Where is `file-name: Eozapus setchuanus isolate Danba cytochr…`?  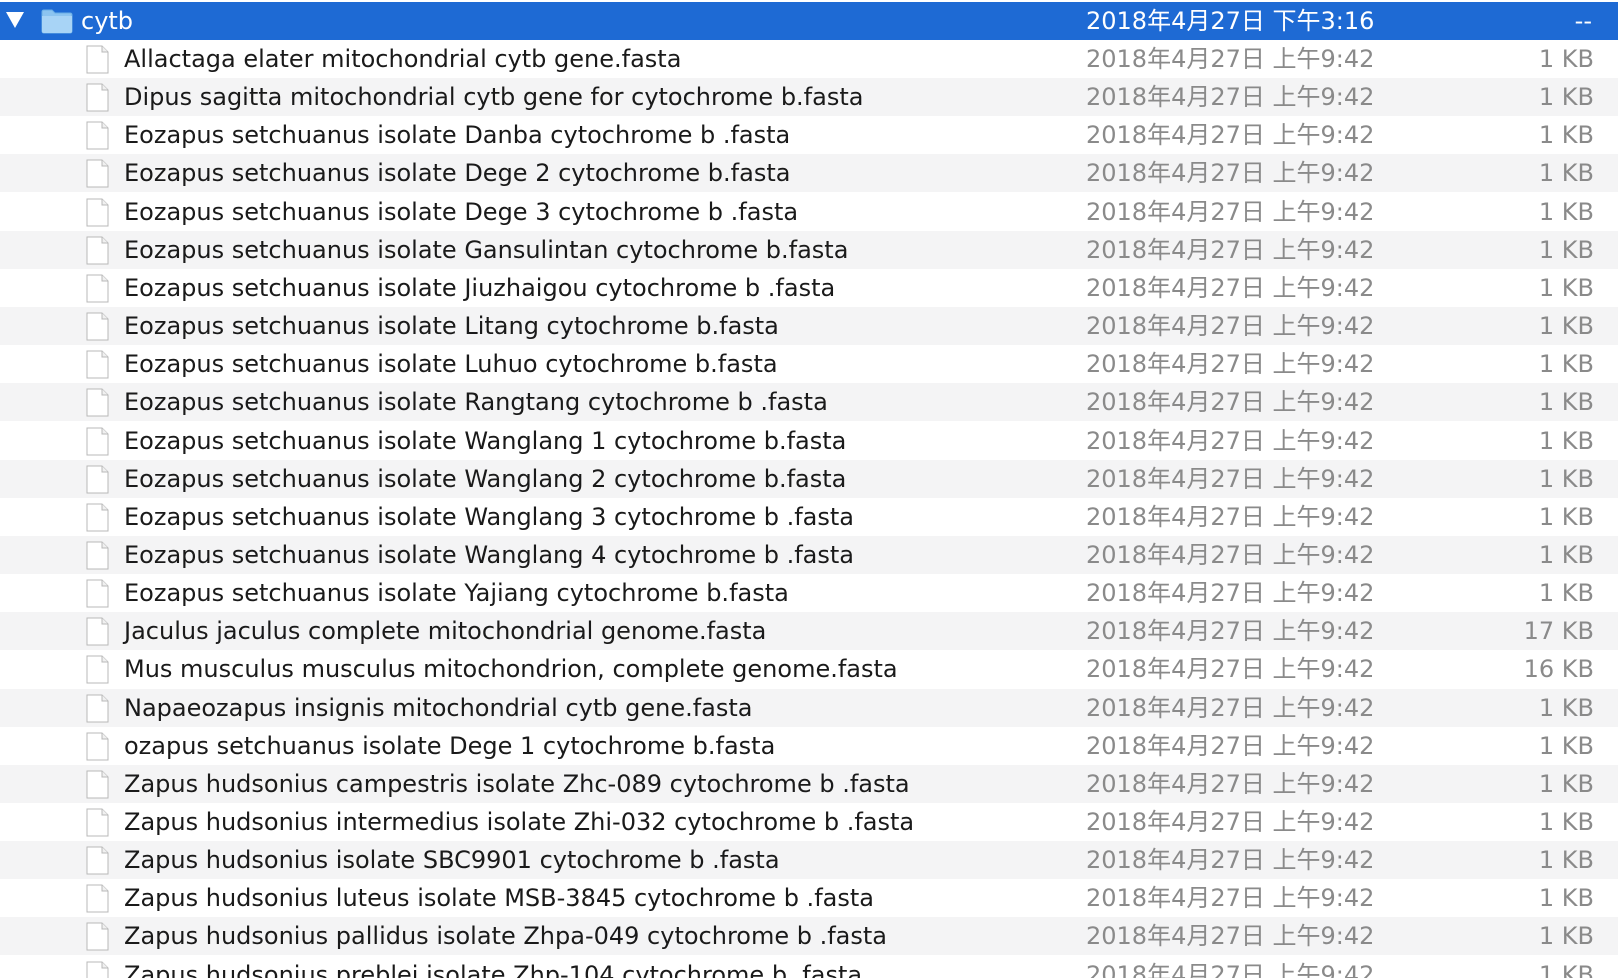 file-name: Eozapus setchuanus isolate Danba cytochr… is located at coordinates (457, 135).